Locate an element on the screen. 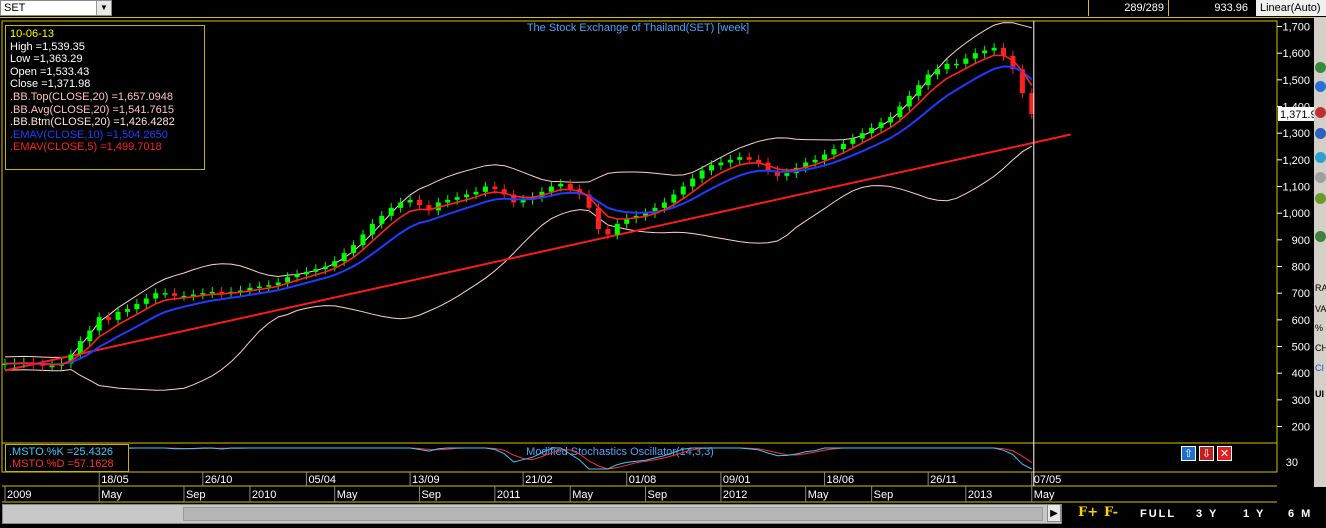  scroll-right-arrow-icon: ▶ is located at coordinates (1054, 513).